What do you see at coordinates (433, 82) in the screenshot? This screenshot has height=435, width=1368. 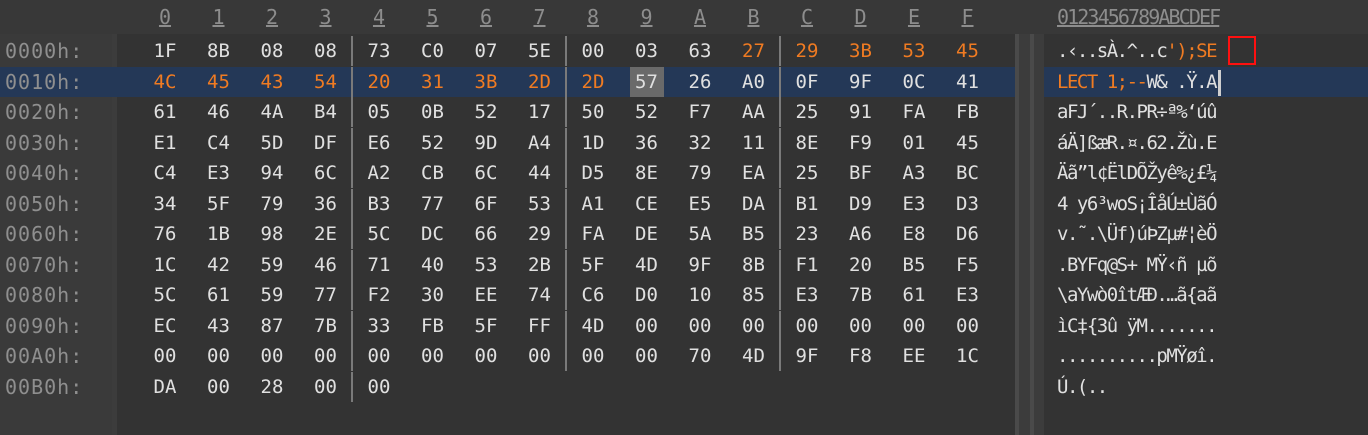 I see `hex-byte: 31` at bounding box center [433, 82].